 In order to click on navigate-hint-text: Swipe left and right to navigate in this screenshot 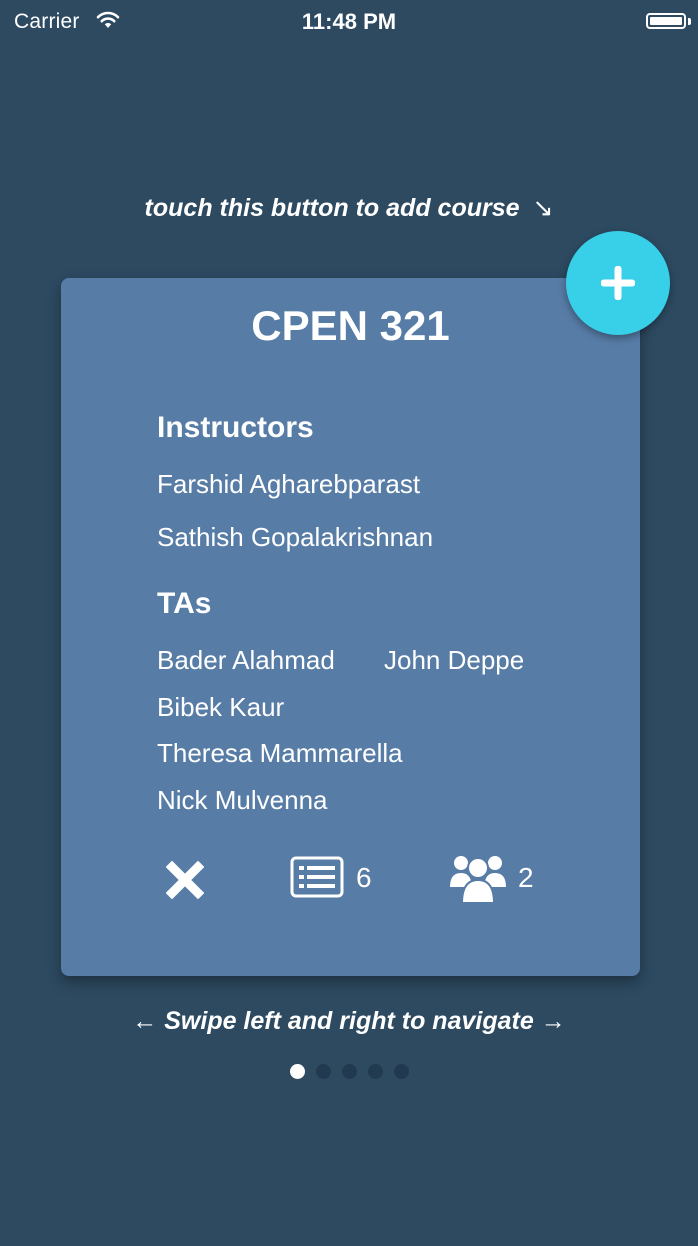, I will do `click(349, 1021)`.